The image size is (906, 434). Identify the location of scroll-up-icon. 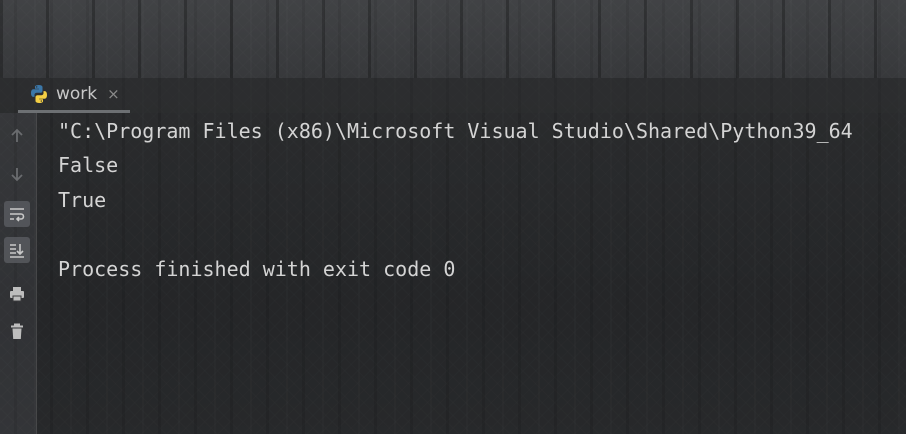
(17, 135).